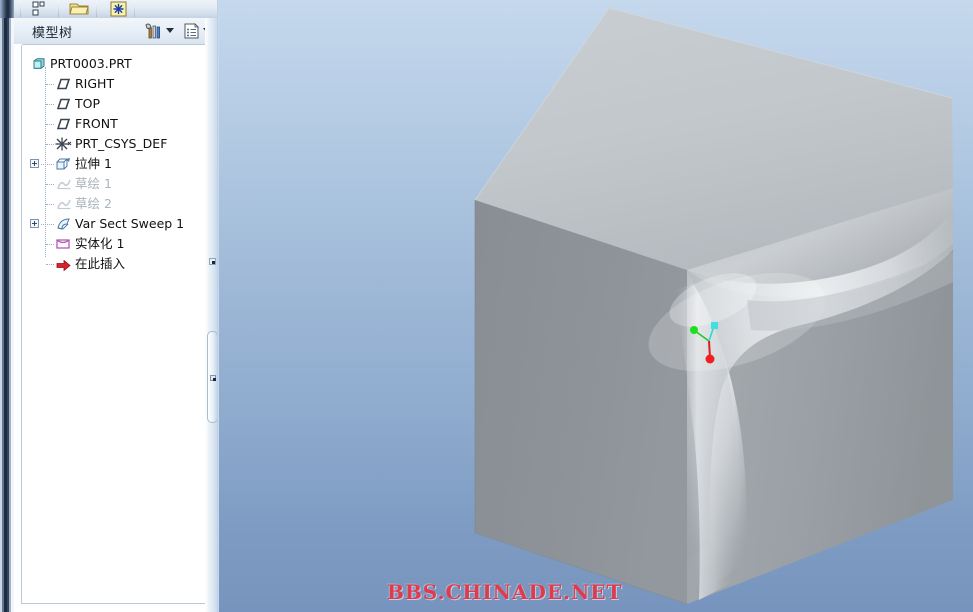 The width and height of the screenshot is (973, 612). Describe the element at coordinates (7, 9) in the screenshot. I see `toolbar-dock-edge` at that location.